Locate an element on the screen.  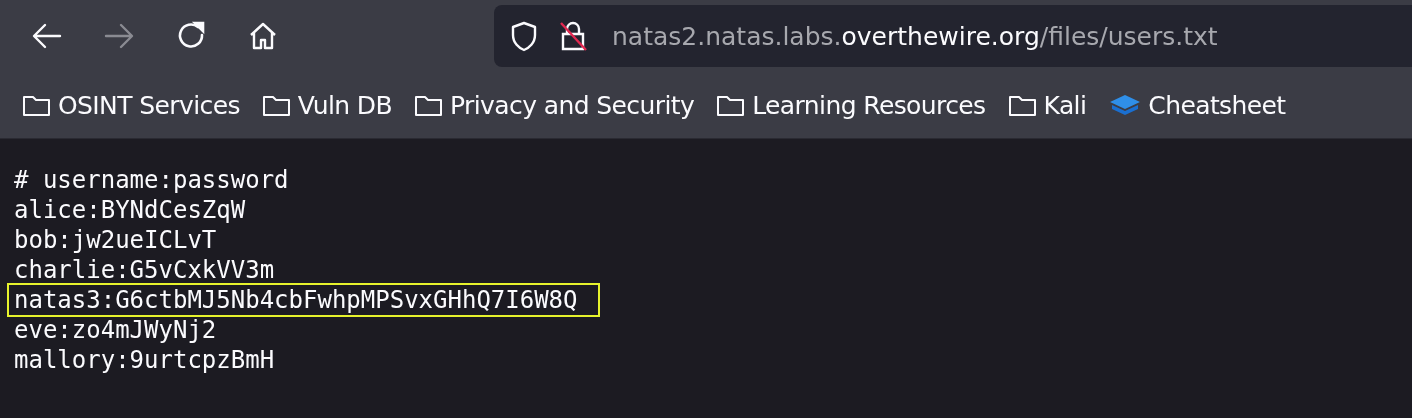
address-bar: natas2.natas.labs.overthewire.org/files/users.txt is located at coordinates (953, 36).